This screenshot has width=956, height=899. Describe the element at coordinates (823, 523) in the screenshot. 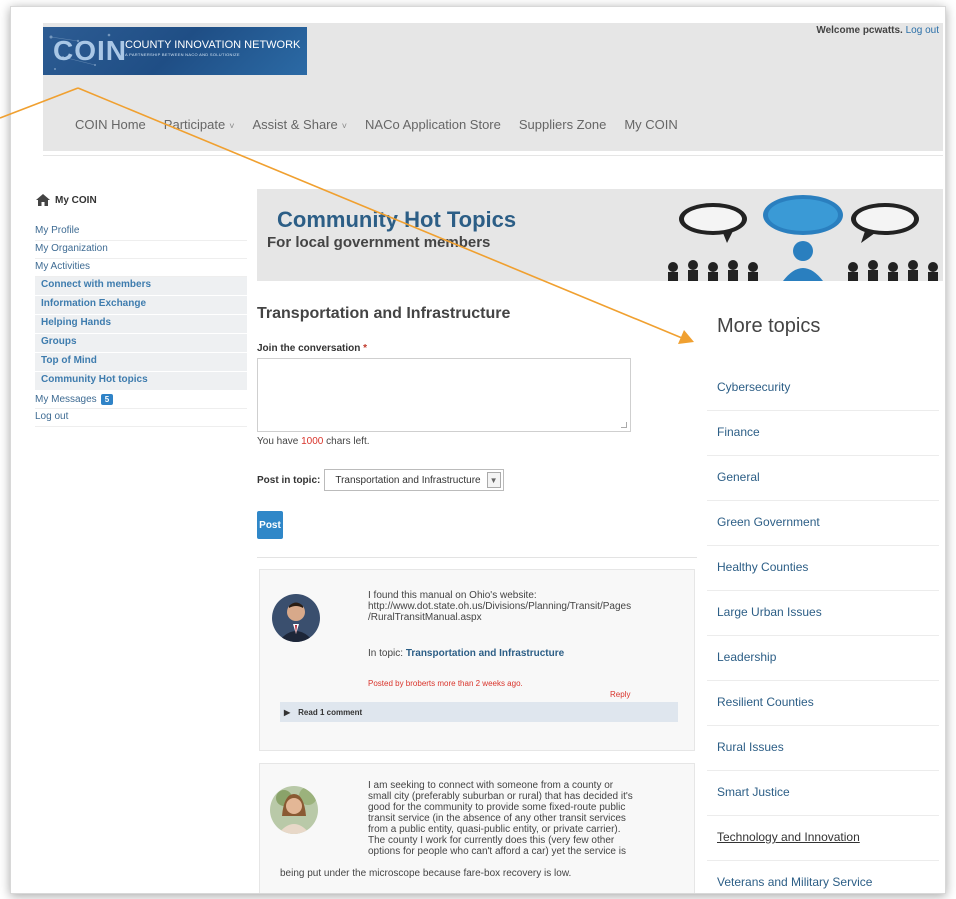

I see `topic-link-green-government: Green Government` at that location.